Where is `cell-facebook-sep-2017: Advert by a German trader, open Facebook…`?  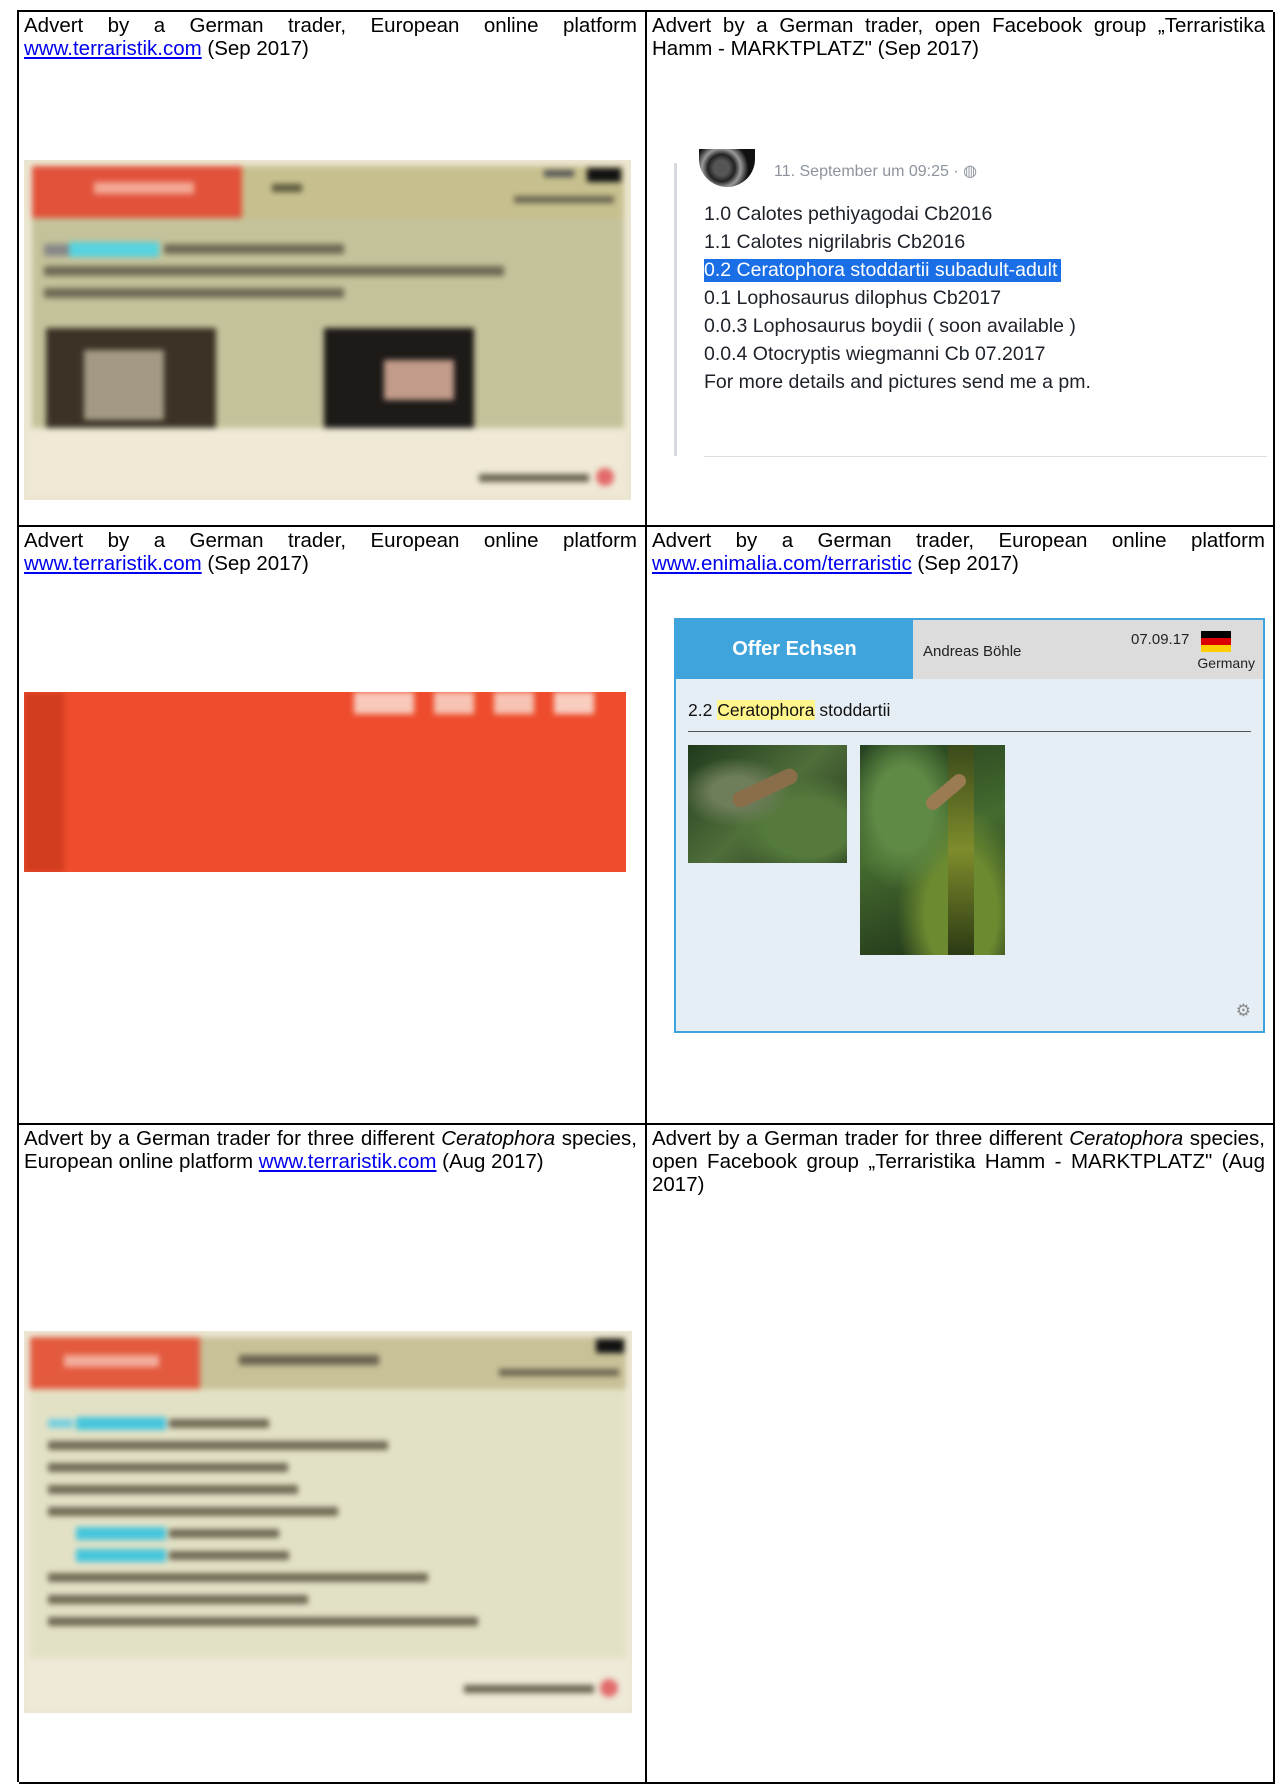
cell-facebook-sep-2017: Advert by a German trader, open Facebook… is located at coordinates (961, 269).